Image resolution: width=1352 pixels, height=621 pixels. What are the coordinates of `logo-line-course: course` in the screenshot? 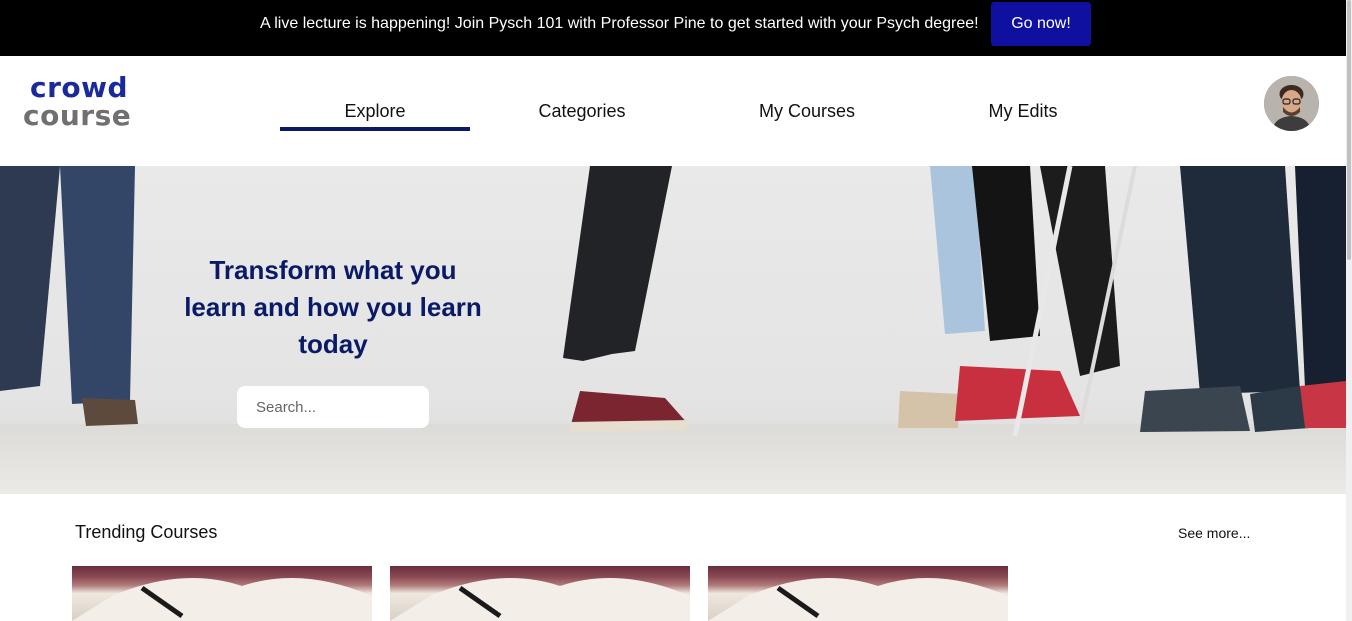 It's located at (77, 115).